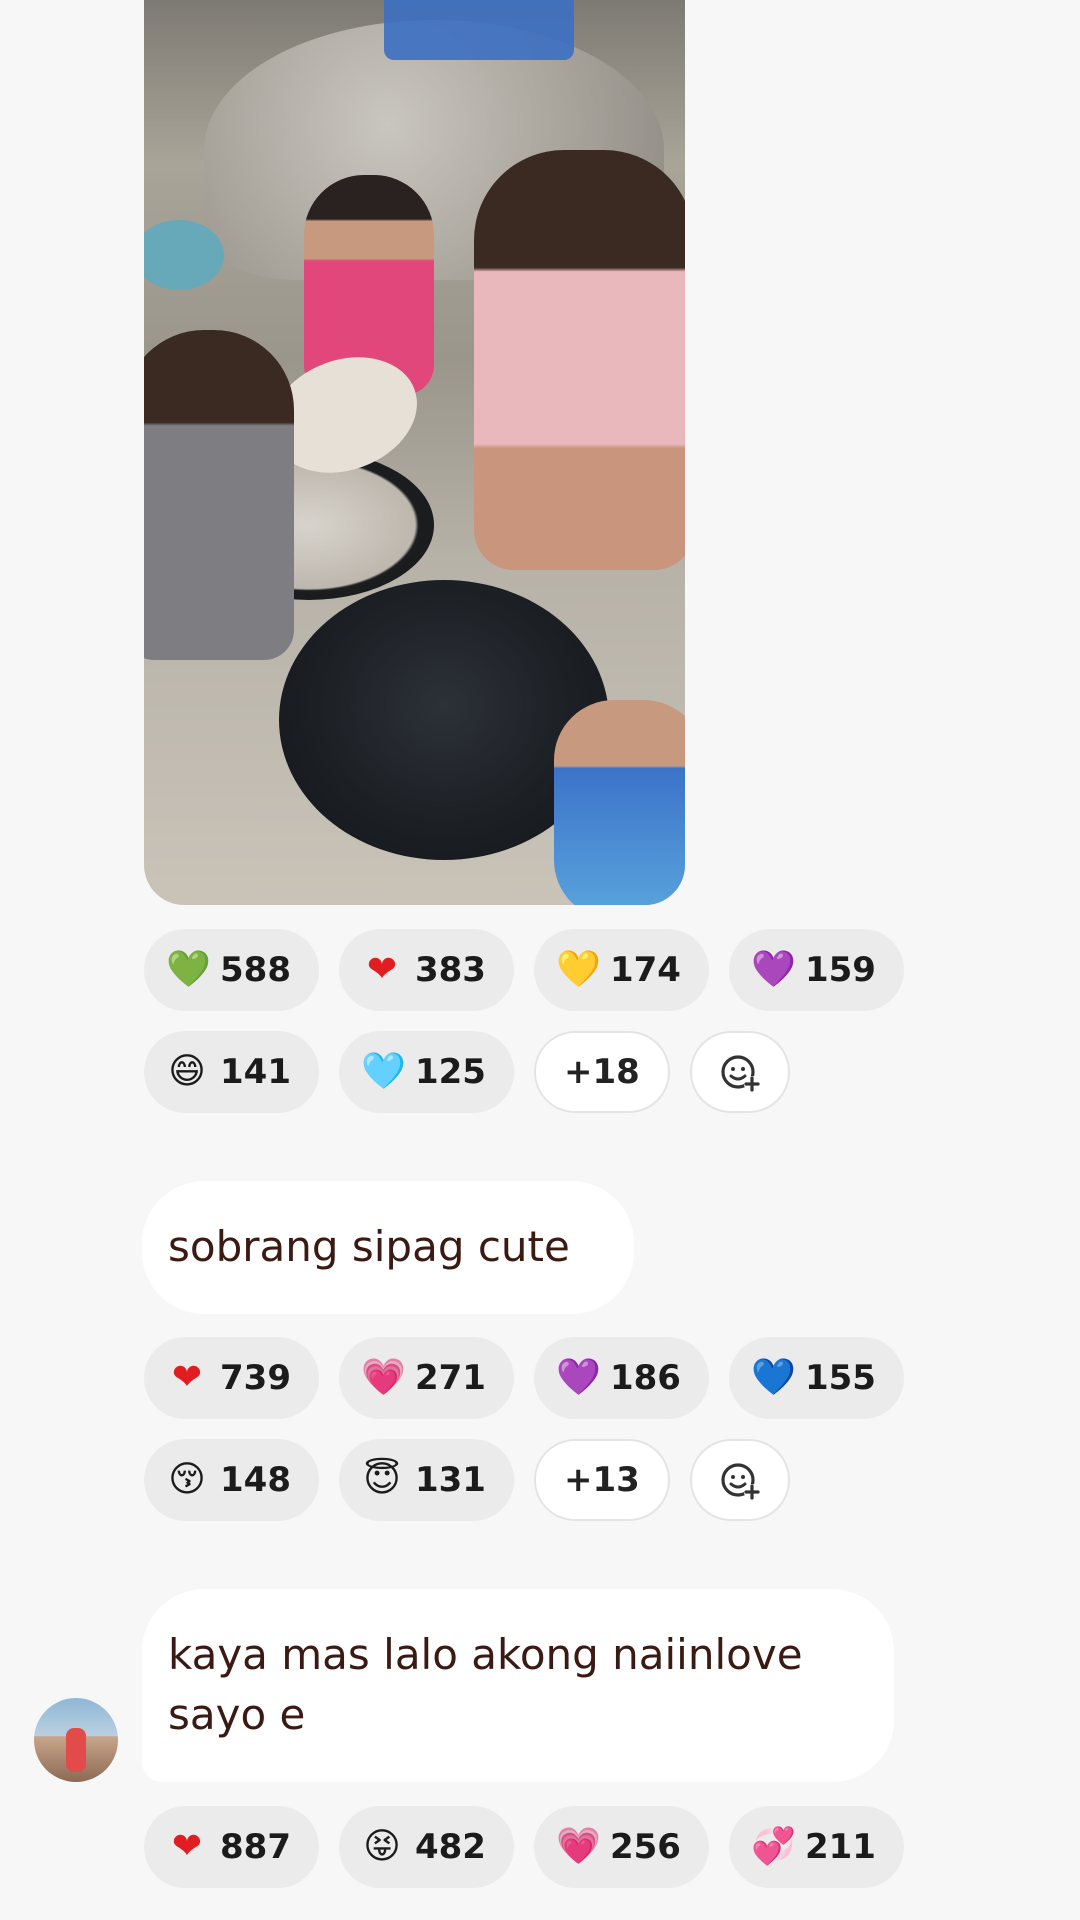  I want to click on reaction-count: 588, so click(255, 970).